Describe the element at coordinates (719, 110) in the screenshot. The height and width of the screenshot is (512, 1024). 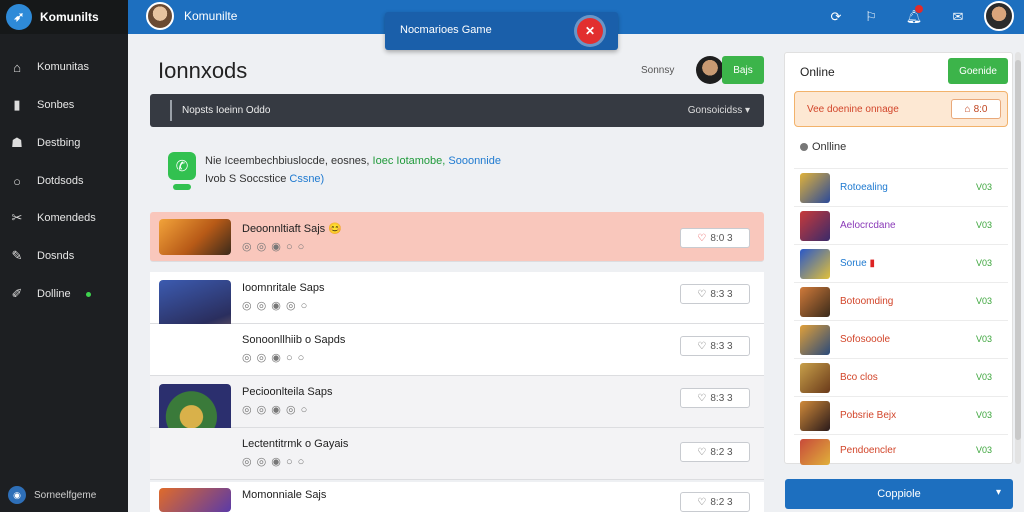
I see `filter-dropdown: Gonsoicidss ▾` at that location.